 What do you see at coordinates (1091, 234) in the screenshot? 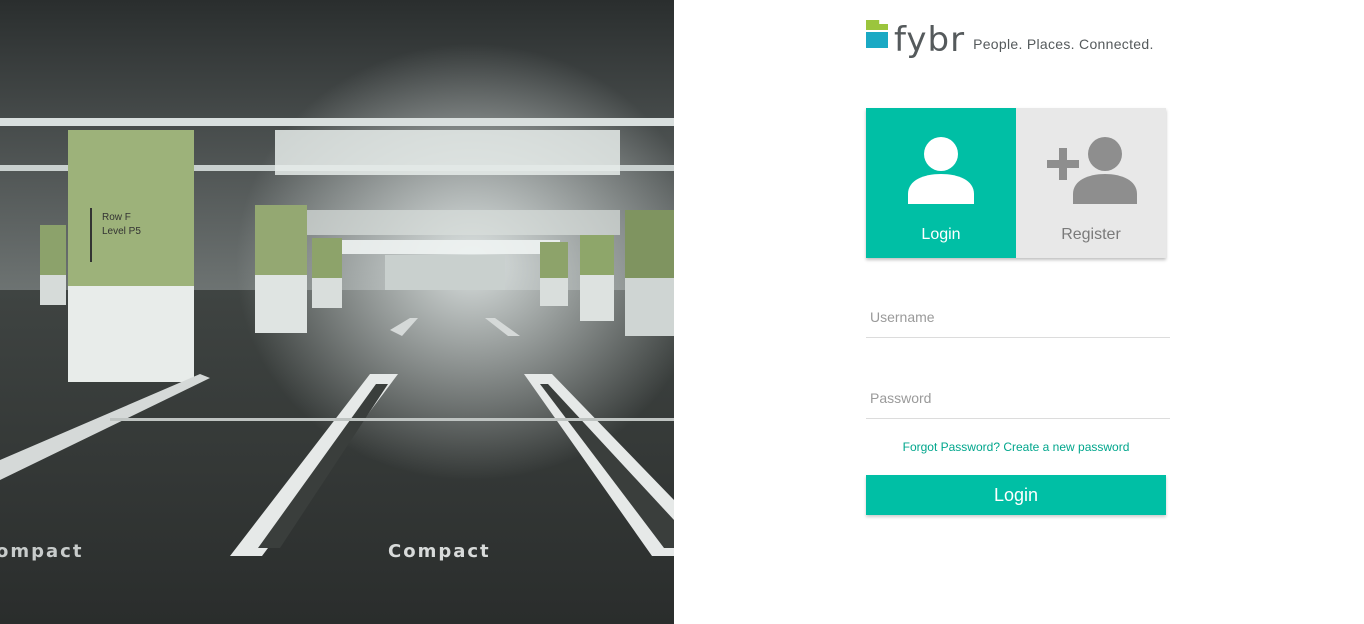
I see `tab-register-label: Register` at bounding box center [1091, 234].